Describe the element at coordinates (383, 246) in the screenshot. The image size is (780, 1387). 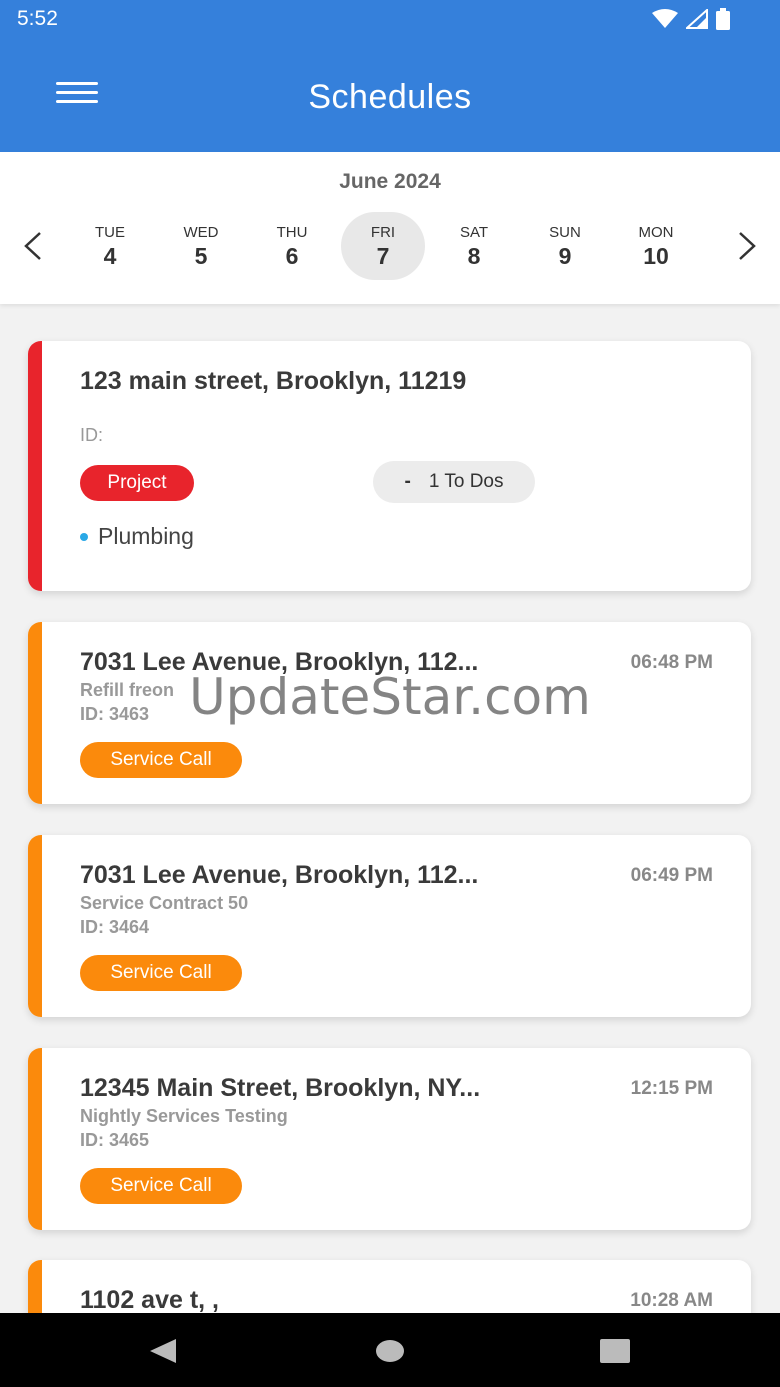
I see `day-fri-selected: FRI 7` at that location.